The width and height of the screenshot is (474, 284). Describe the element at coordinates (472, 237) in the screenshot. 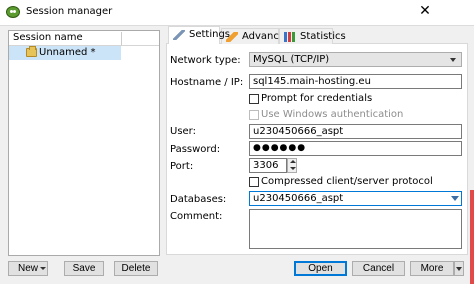

I see `window-edge` at that location.